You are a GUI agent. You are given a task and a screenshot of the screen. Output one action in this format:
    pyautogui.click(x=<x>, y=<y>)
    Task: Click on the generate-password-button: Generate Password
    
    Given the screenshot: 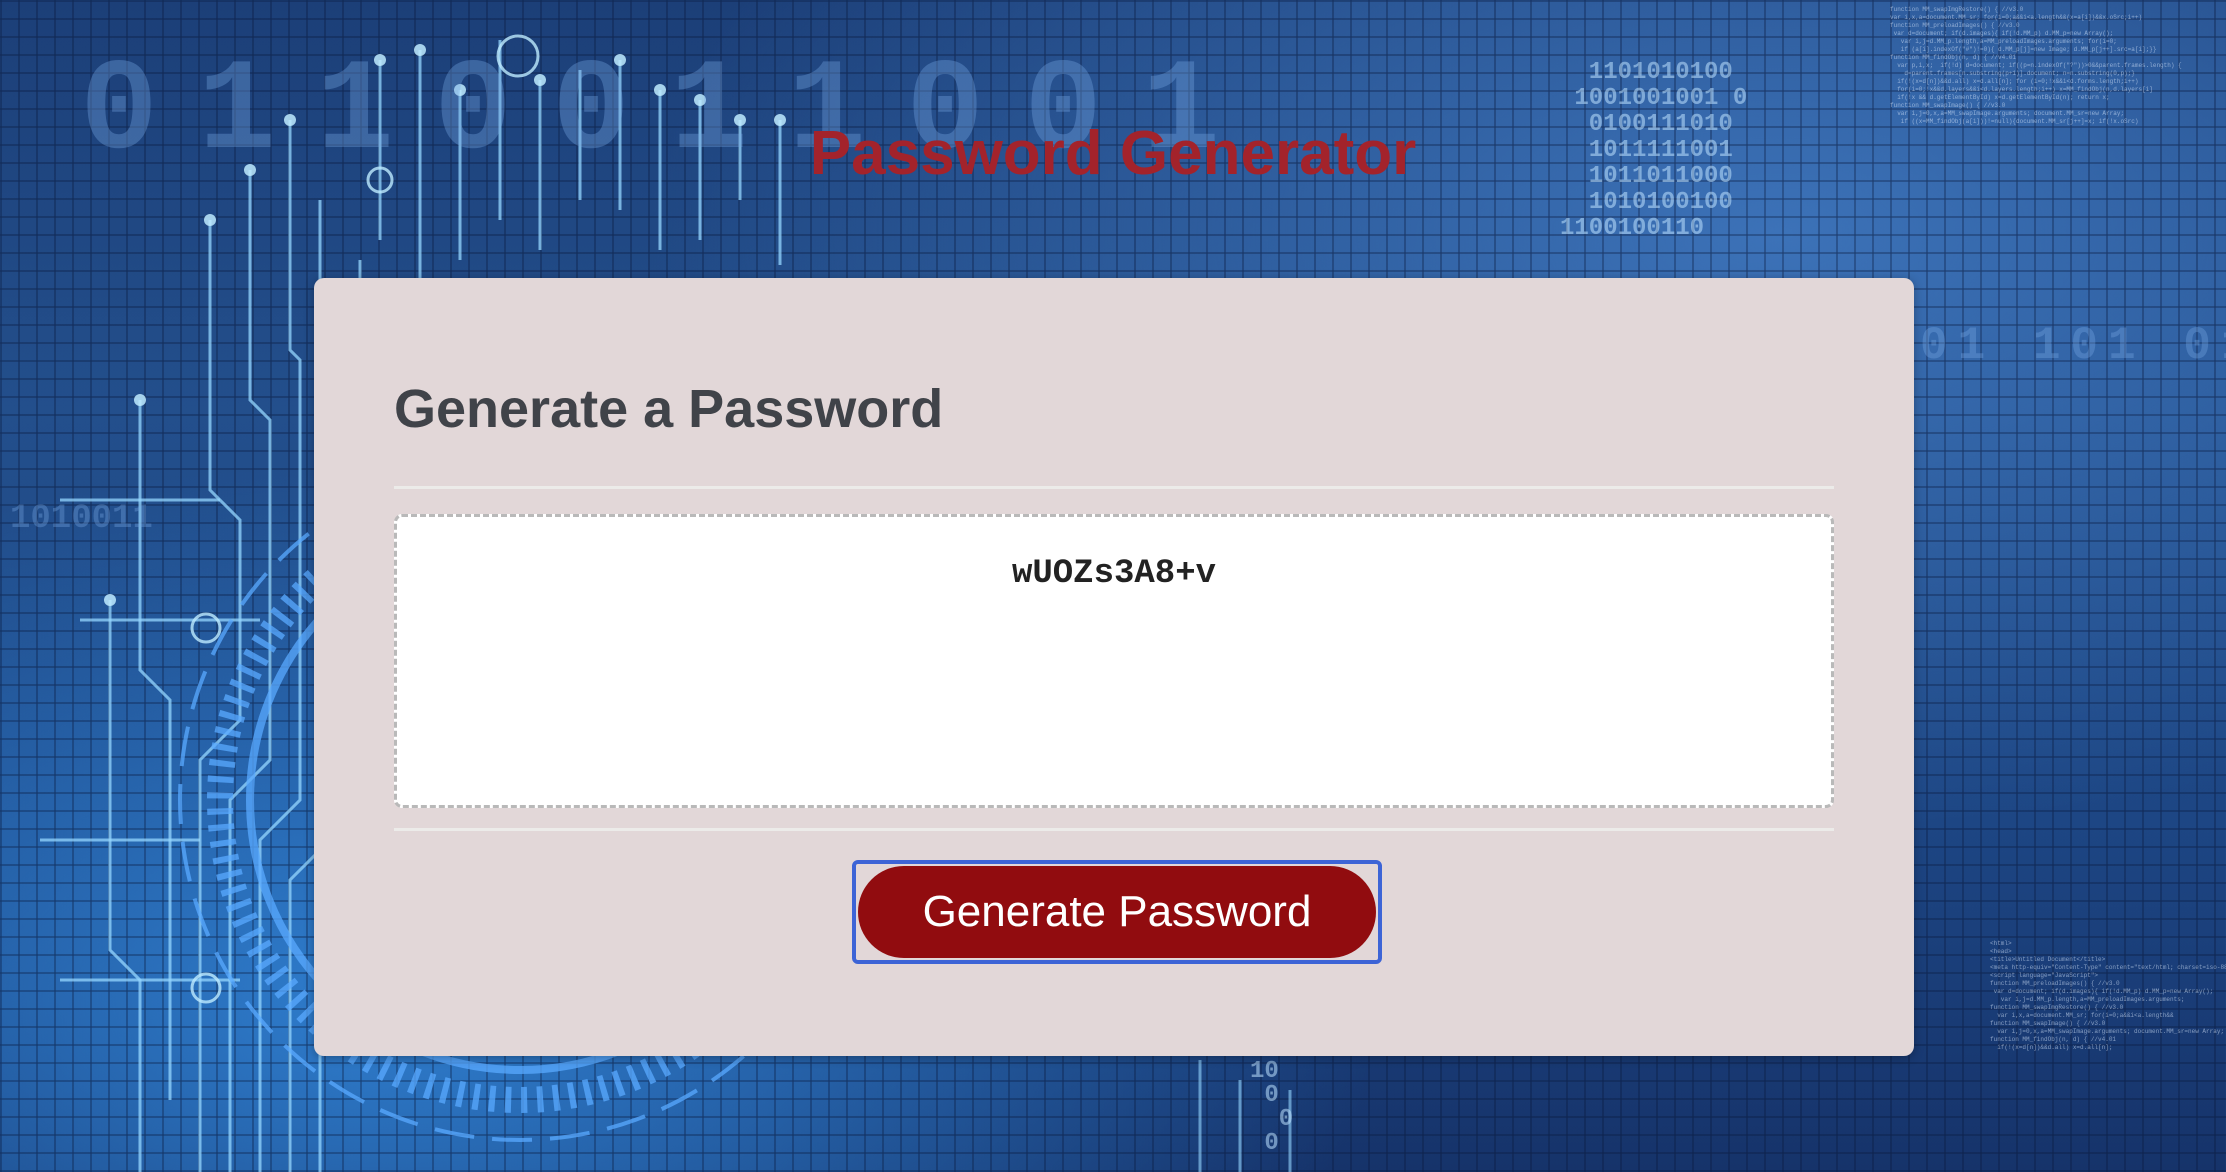 What is the action you would take?
    pyautogui.click(x=1117, y=912)
    